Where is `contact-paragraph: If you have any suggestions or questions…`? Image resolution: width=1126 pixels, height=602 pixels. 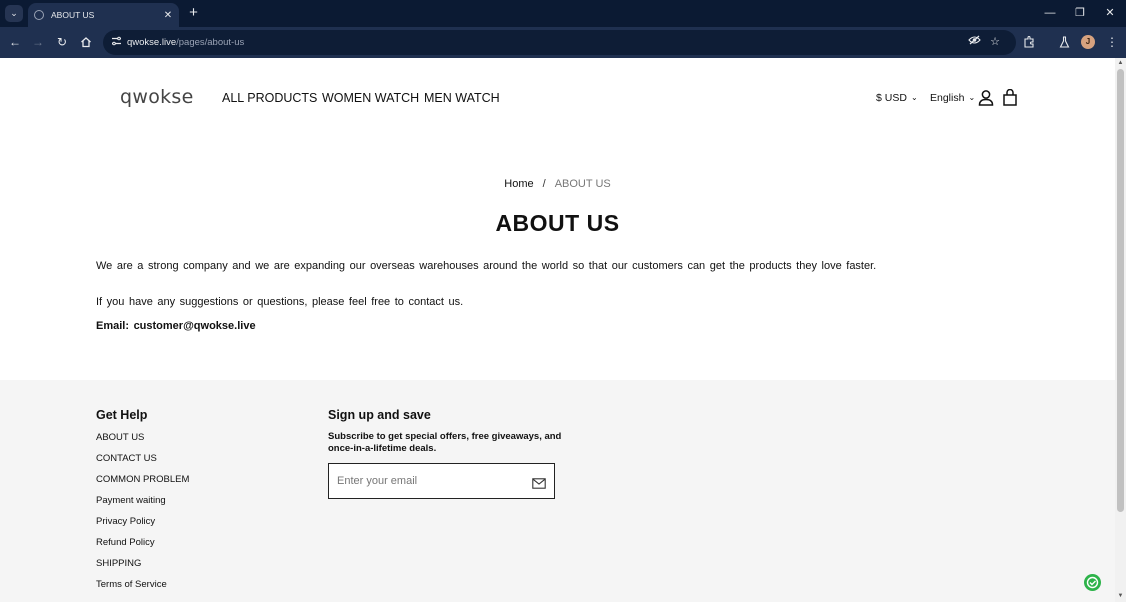
contact-paragraph: If you have any suggestions or questions… is located at coordinates (280, 302).